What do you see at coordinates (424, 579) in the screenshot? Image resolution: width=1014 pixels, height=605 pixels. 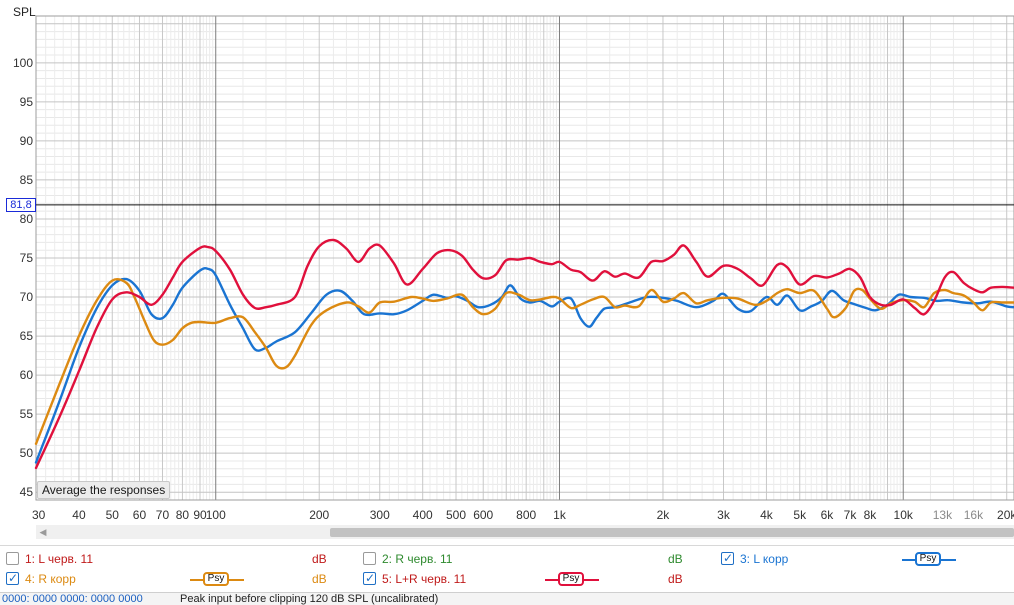 I see `legend-label-5: 5: L+R черв. 11` at bounding box center [424, 579].